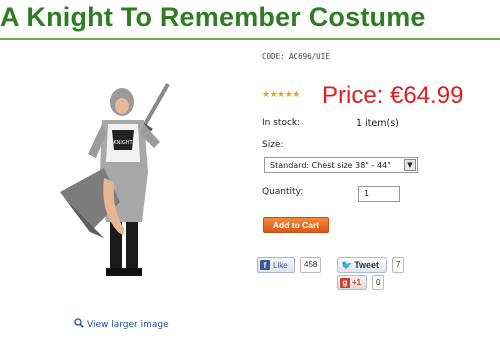 The height and width of the screenshot is (346, 500). Describe the element at coordinates (296, 225) in the screenshot. I see `add-to-cart-button: Add to Cart` at that location.